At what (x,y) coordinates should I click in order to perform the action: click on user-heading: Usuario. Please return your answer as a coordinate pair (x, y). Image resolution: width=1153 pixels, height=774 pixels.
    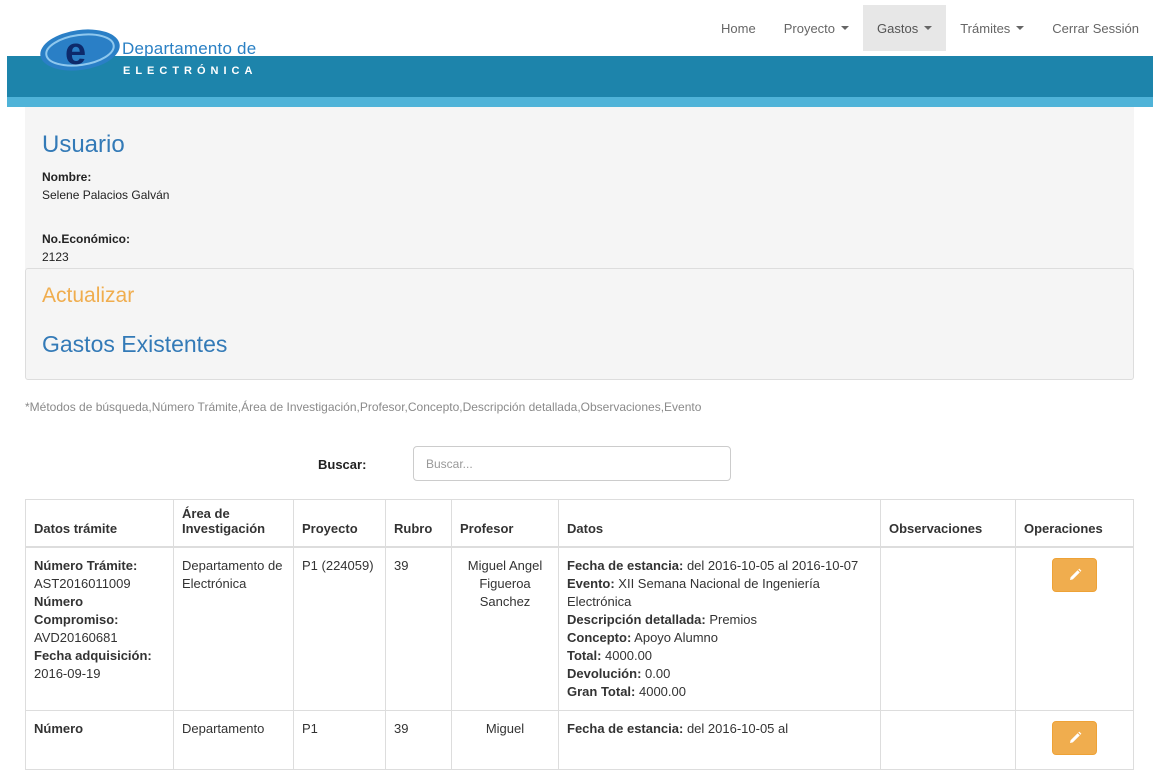
    Looking at the image, I should click on (83, 144).